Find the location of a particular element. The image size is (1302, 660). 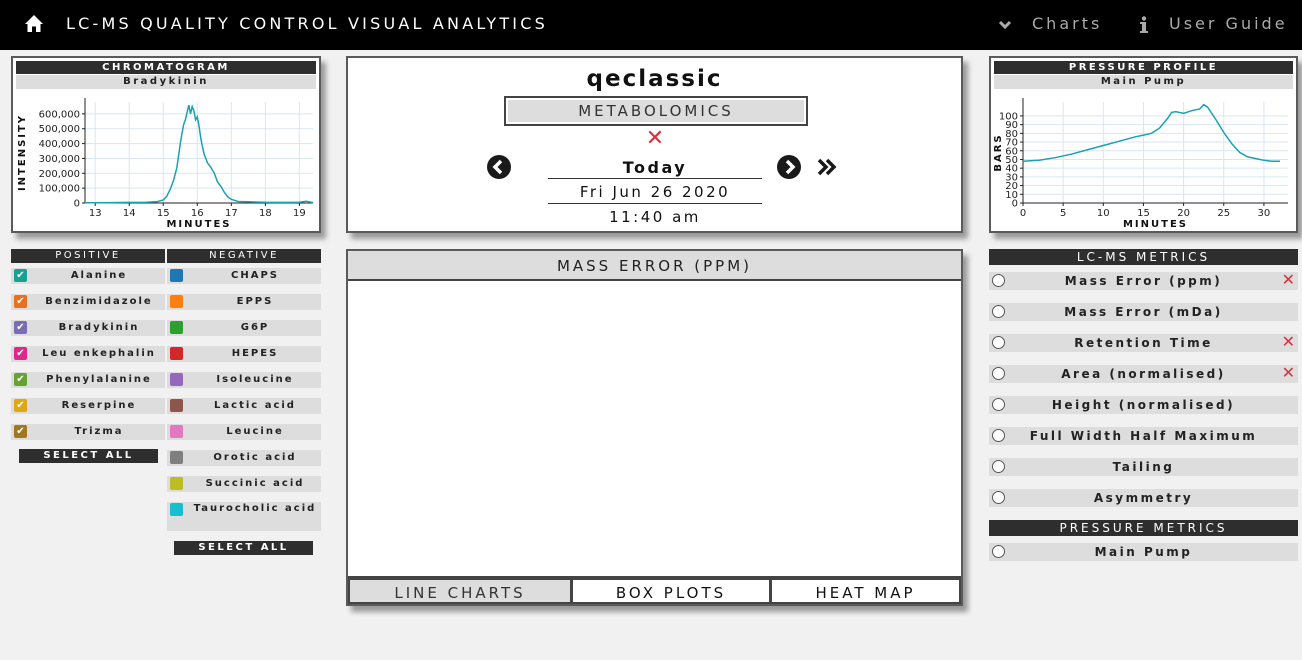

compound-label: Bradykinin is located at coordinates (99, 327).